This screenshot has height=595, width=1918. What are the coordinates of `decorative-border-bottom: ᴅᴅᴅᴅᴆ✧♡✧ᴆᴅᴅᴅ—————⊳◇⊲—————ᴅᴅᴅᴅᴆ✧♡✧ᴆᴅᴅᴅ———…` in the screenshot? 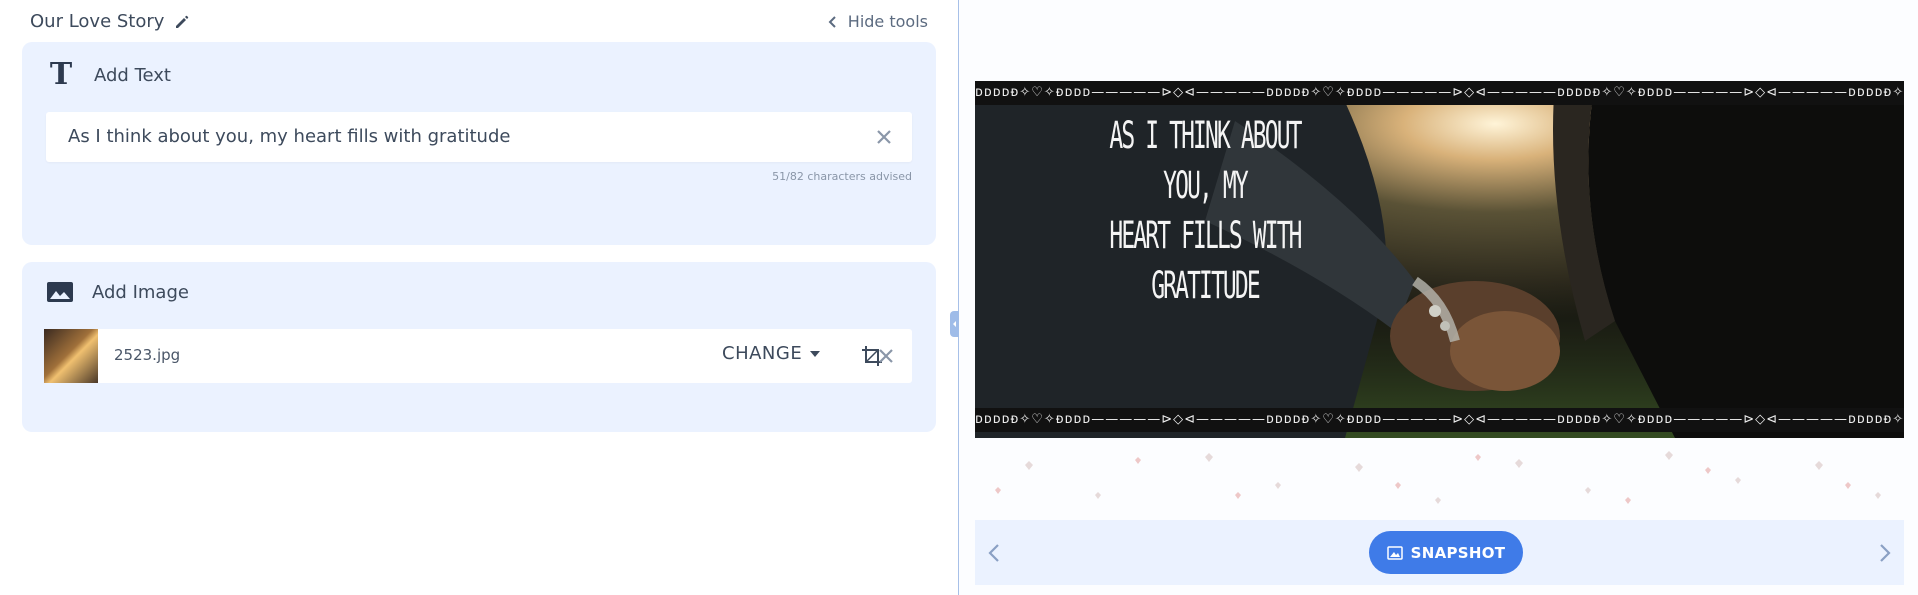 It's located at (1439, 420).